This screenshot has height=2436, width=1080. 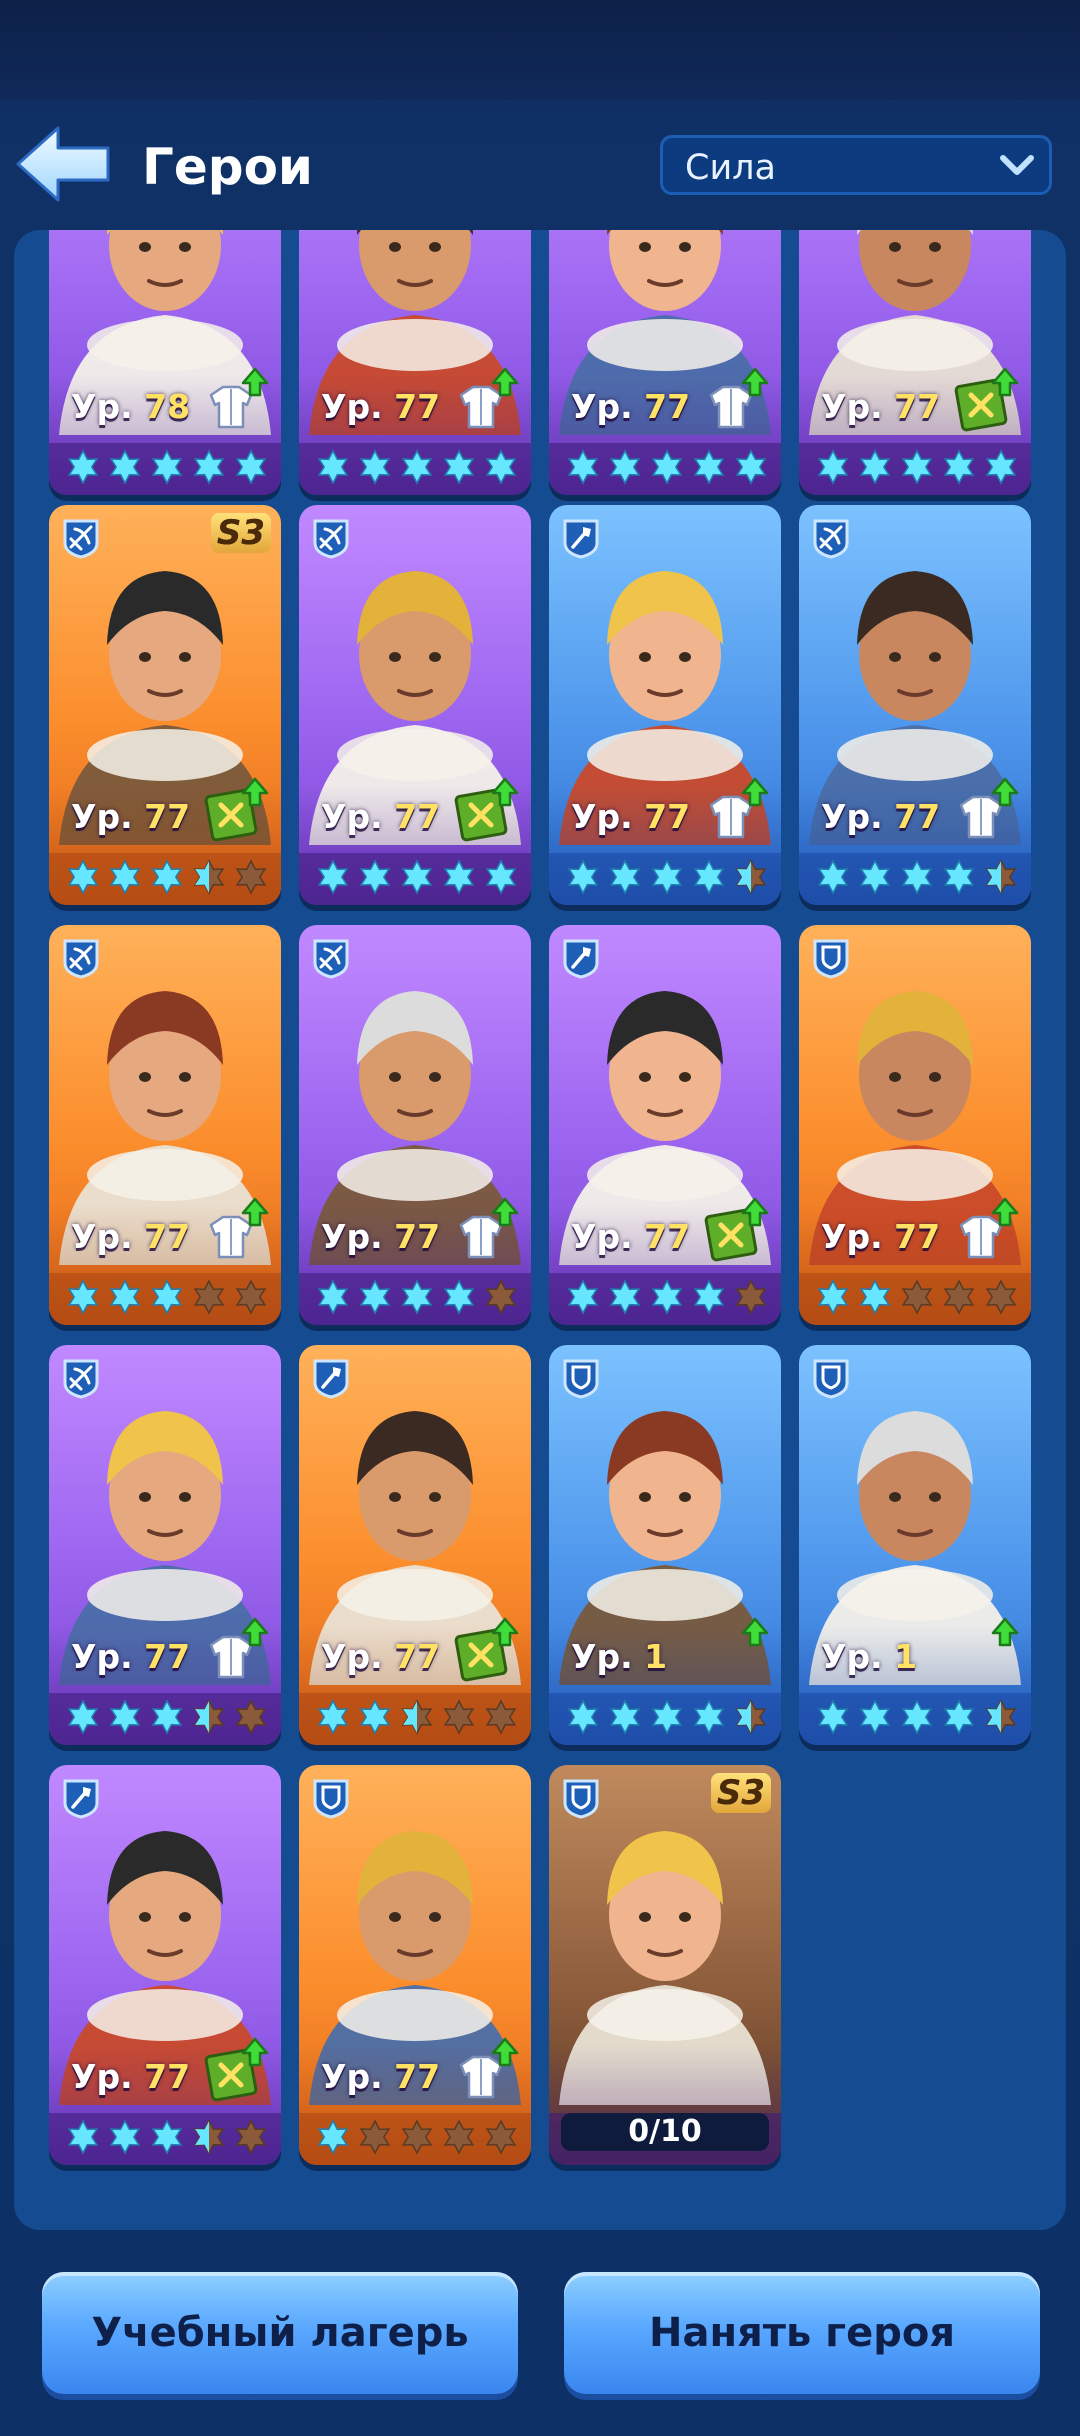 I want to click on training-camp-button: Учебный лагерь, so click(x=280, y=2333).